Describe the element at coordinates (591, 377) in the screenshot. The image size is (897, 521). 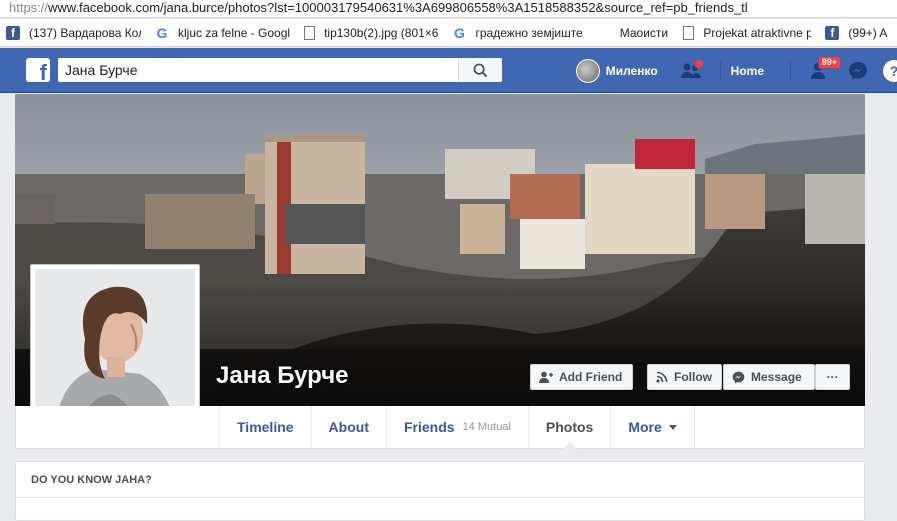
I see `add-friend-label: Add Friend` at that location.